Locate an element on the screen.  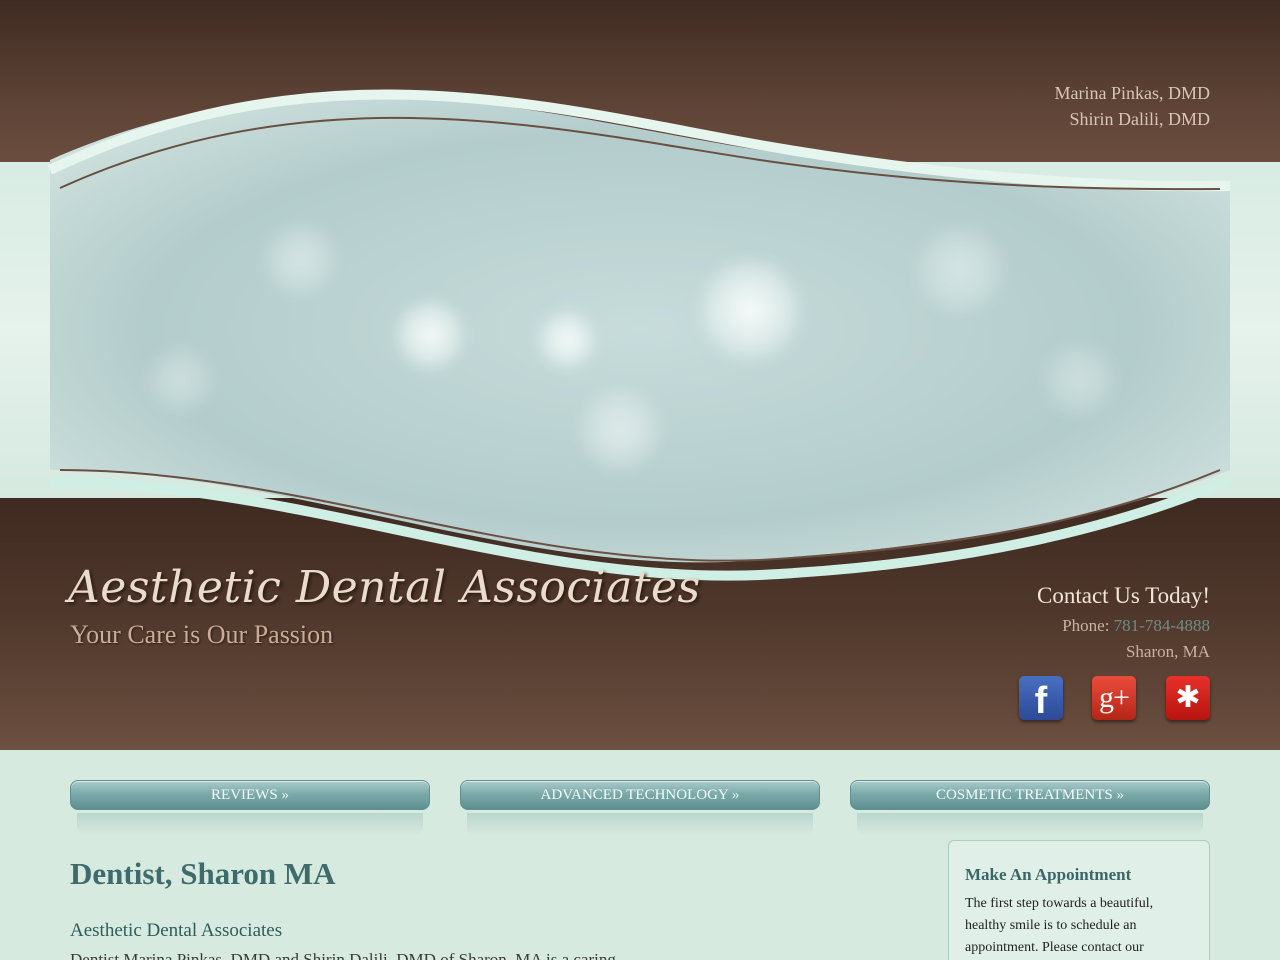
practice-name-heading: Aesthetic Dental Associates is located at coordinates (176, 930).